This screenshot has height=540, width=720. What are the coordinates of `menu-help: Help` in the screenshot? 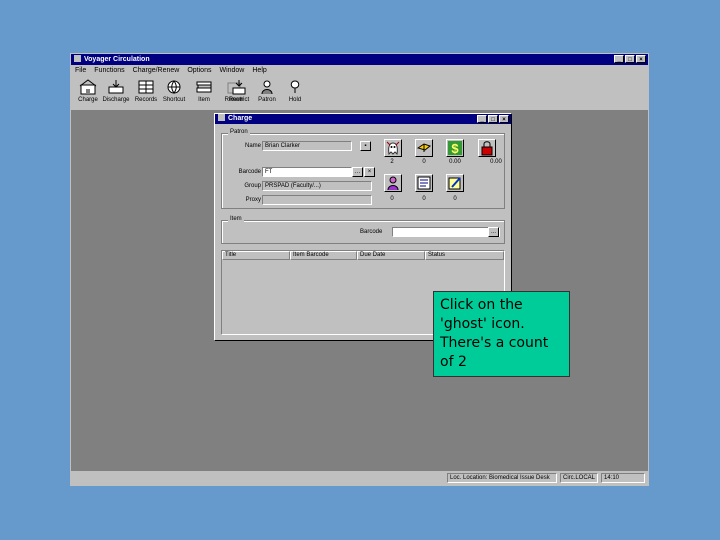 It's located at (259, 70).